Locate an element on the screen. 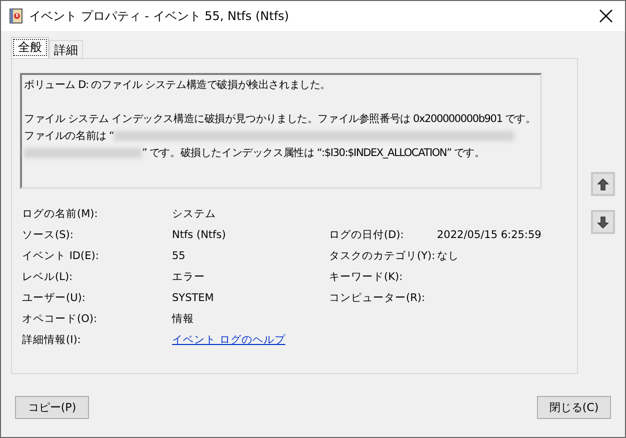 The width and height of the screenshot is (626, 438). field-value: 55 is located at coordinates (179, 256).